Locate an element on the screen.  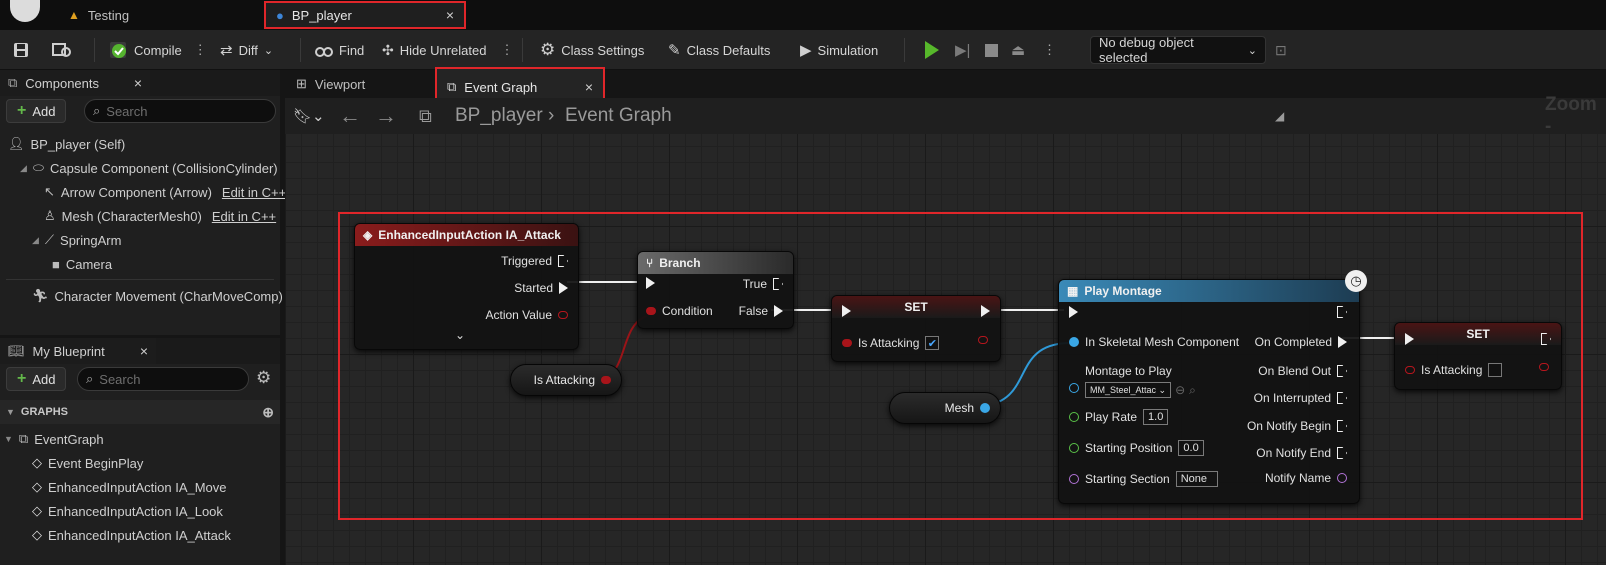
variable-label: Is Attacking is located at coordinates (564, 380).